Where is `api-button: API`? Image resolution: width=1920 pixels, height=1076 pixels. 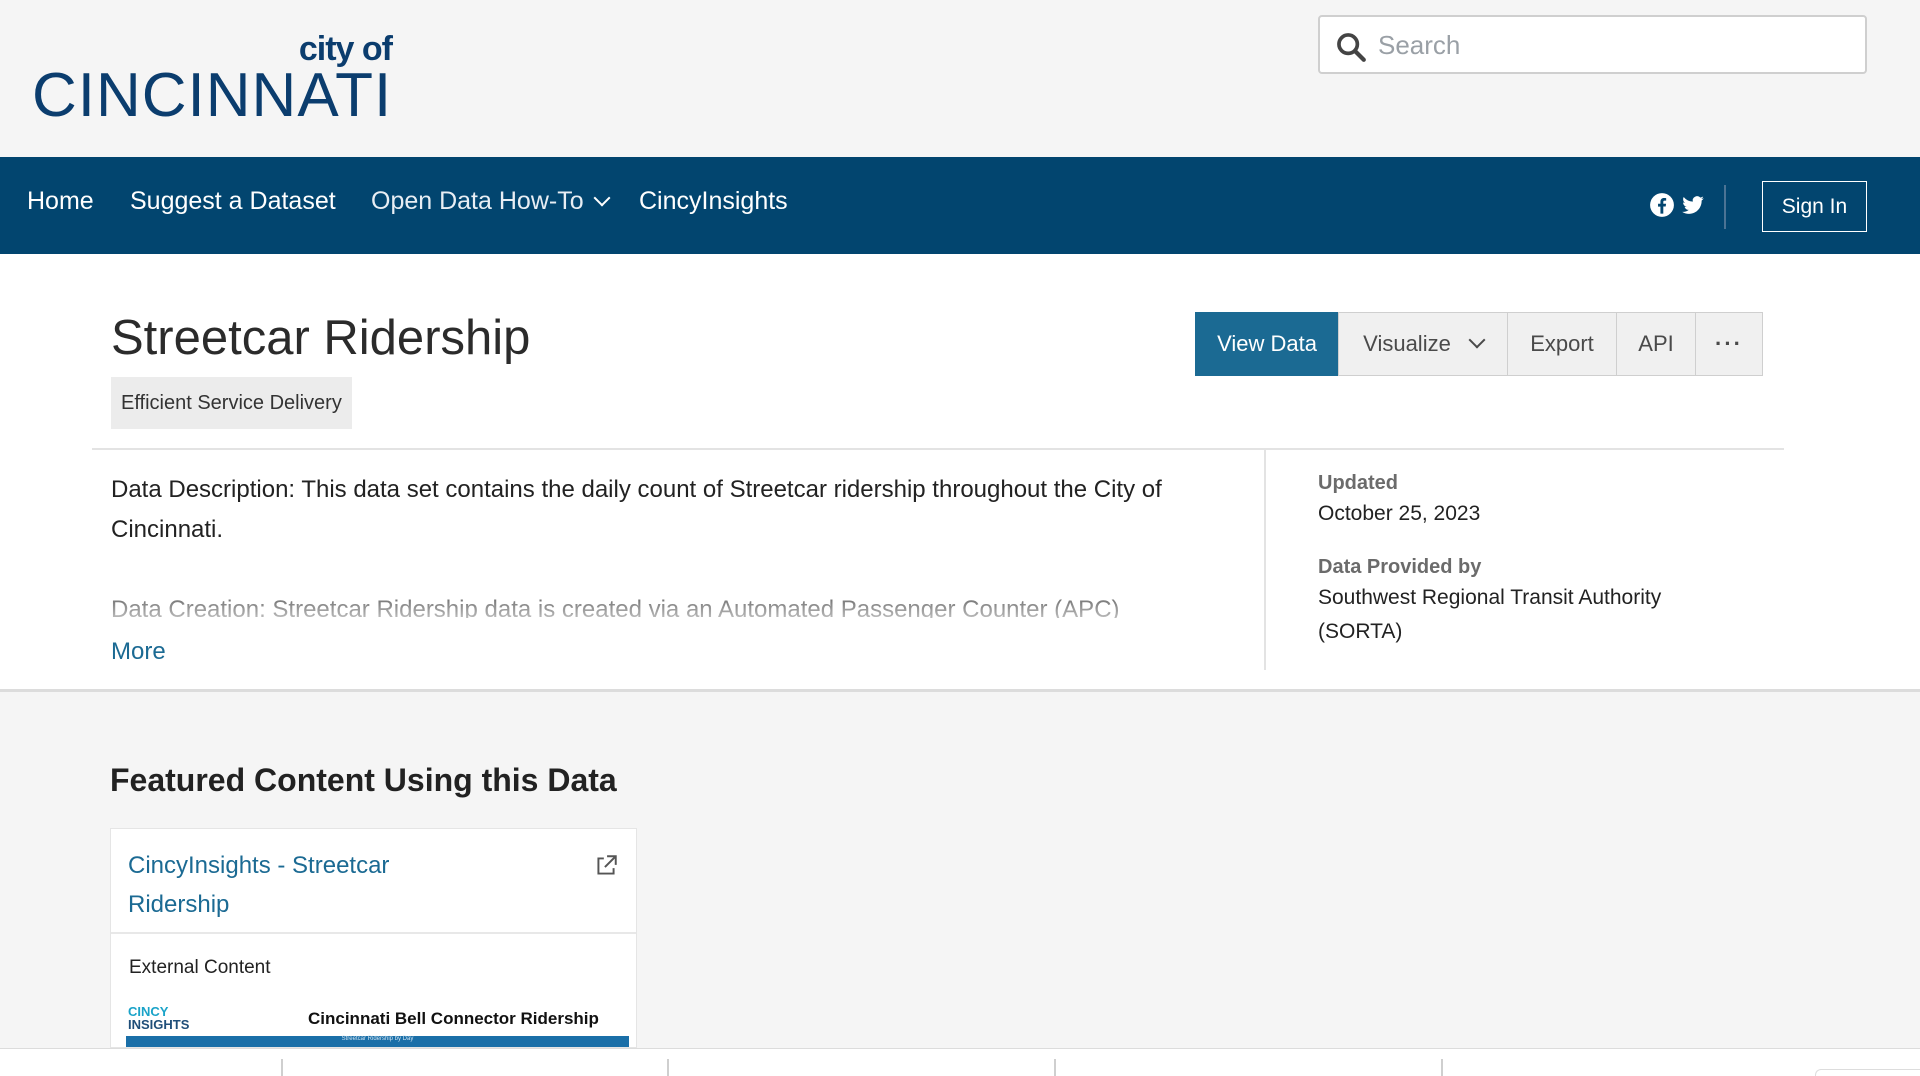
api-button: API is located at coordinates (1656, 344).